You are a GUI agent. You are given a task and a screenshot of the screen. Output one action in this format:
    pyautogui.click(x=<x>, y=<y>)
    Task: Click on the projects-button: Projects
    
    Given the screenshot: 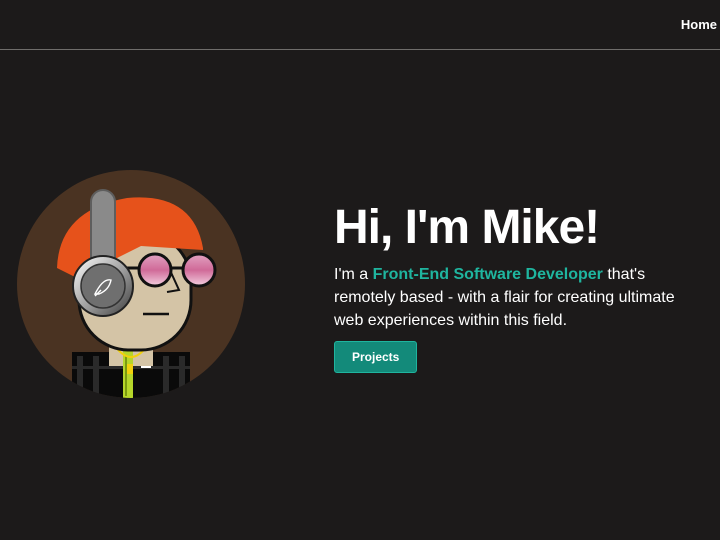 What is the action you would take?
    pyautogui.click(x=376, y=357)
    